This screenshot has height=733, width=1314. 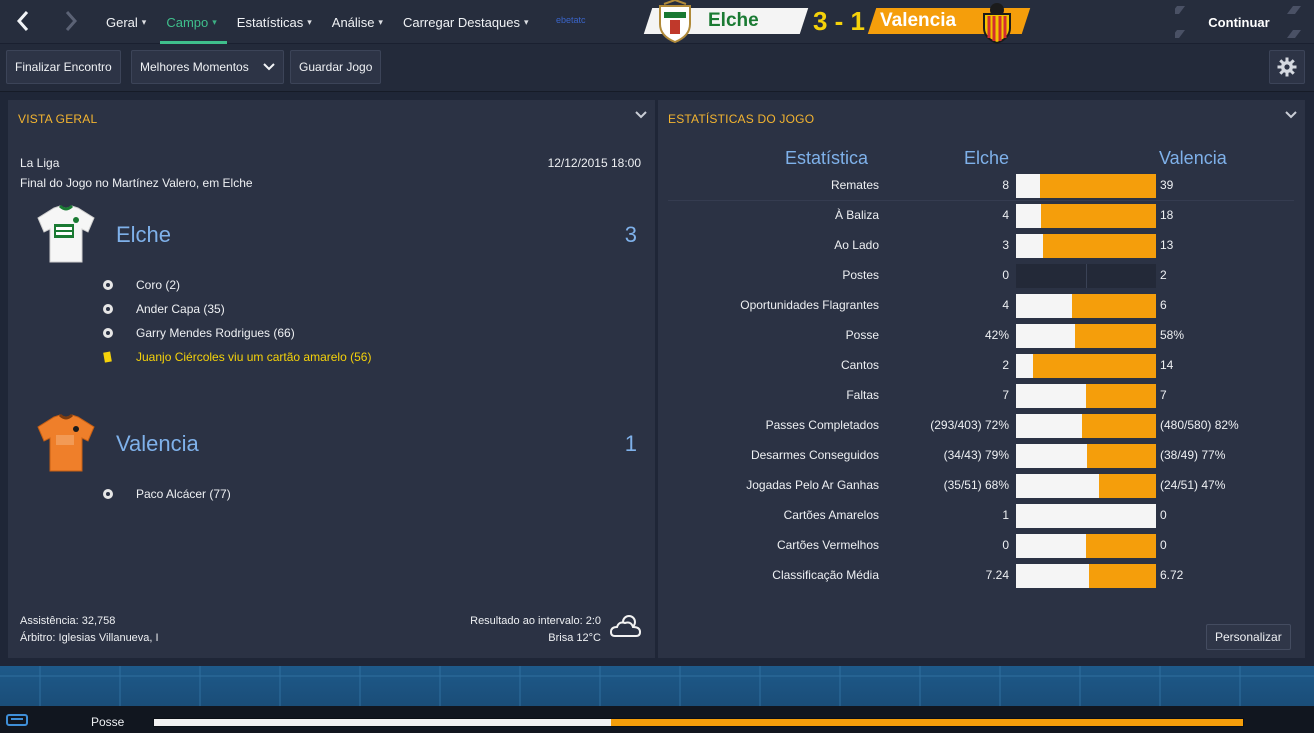 What do you see at coordinates (839, 21) in the screenshot?
I see `match-score: 3 - 1` at bounding box center [839, 21].